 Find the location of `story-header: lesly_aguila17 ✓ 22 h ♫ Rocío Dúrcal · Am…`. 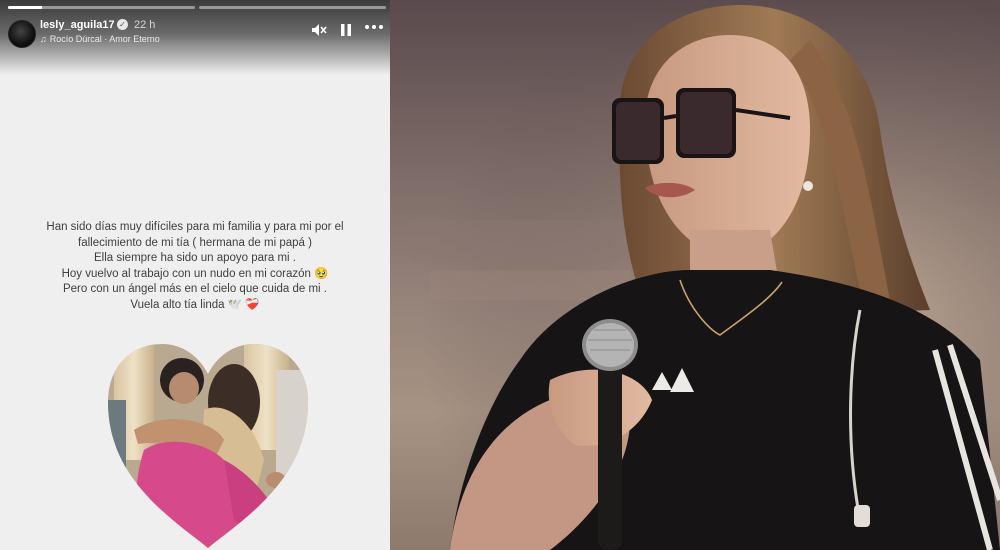

story-header: lesly_aguila17 ✓ 22 h ♫ Rocío Dúrcal · Am… is located at coordinates (196, 33).